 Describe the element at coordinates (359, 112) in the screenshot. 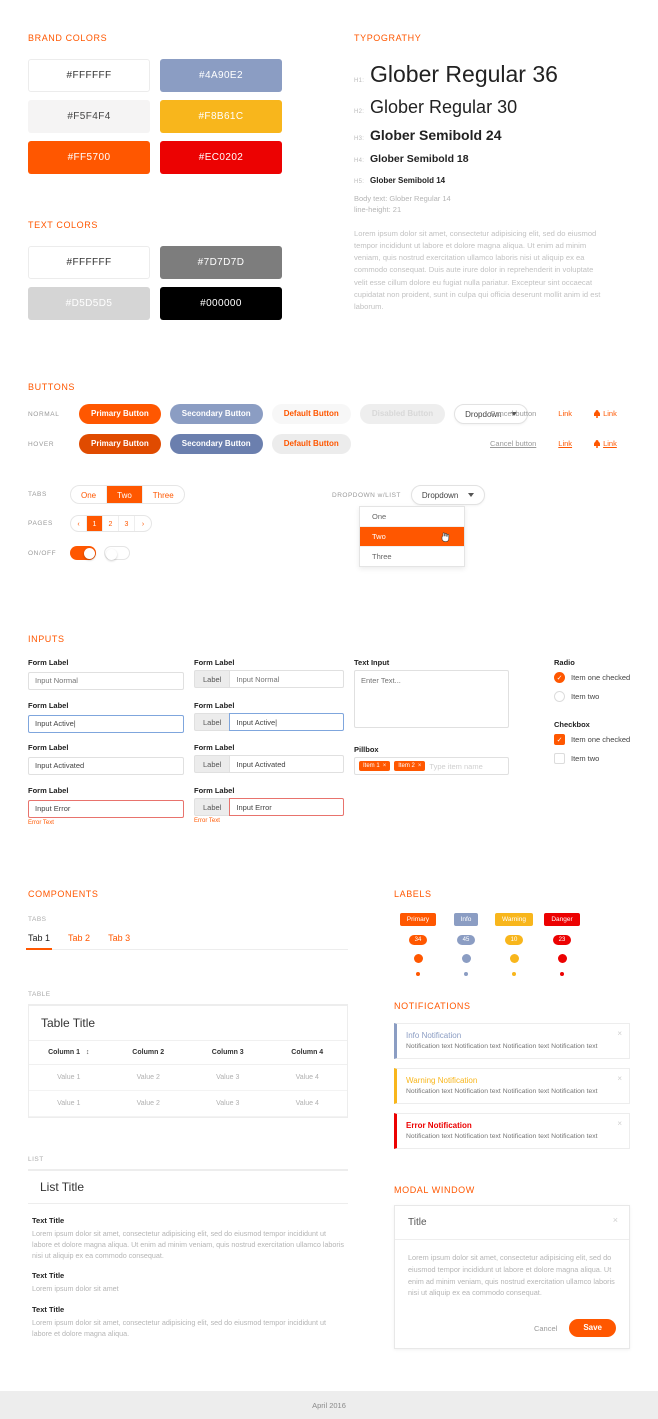

I see `type-tag-h2: H2:` at that location.